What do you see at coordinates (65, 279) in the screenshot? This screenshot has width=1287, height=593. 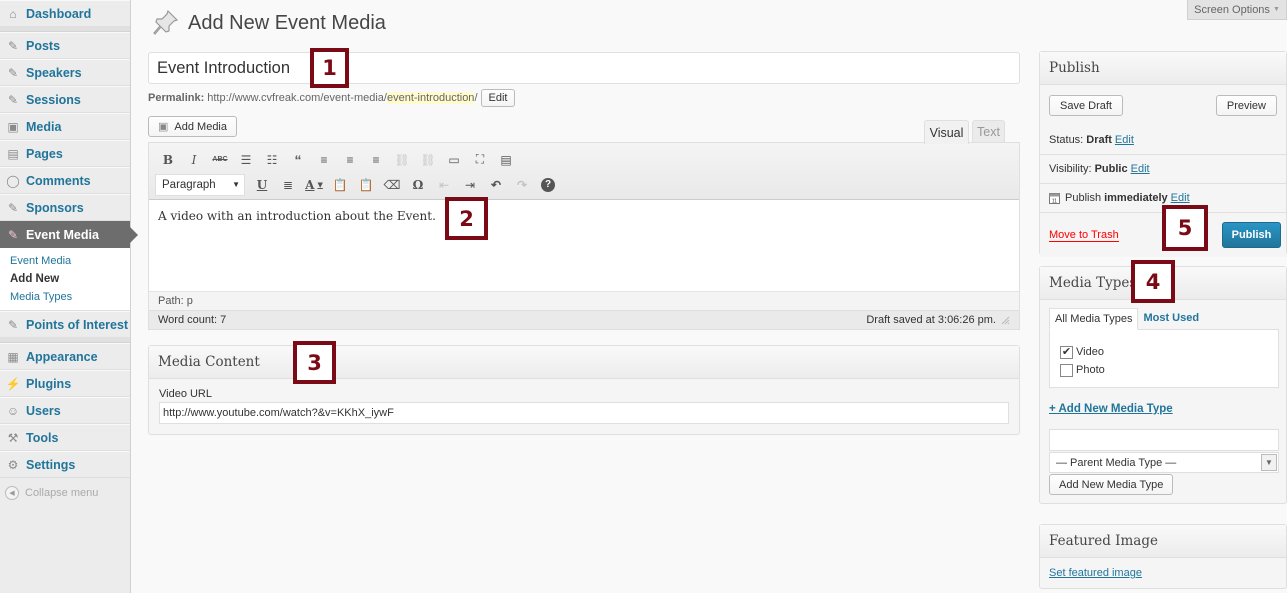 I see `submenu-add-new: Add New` at bounding box center [65, 279].